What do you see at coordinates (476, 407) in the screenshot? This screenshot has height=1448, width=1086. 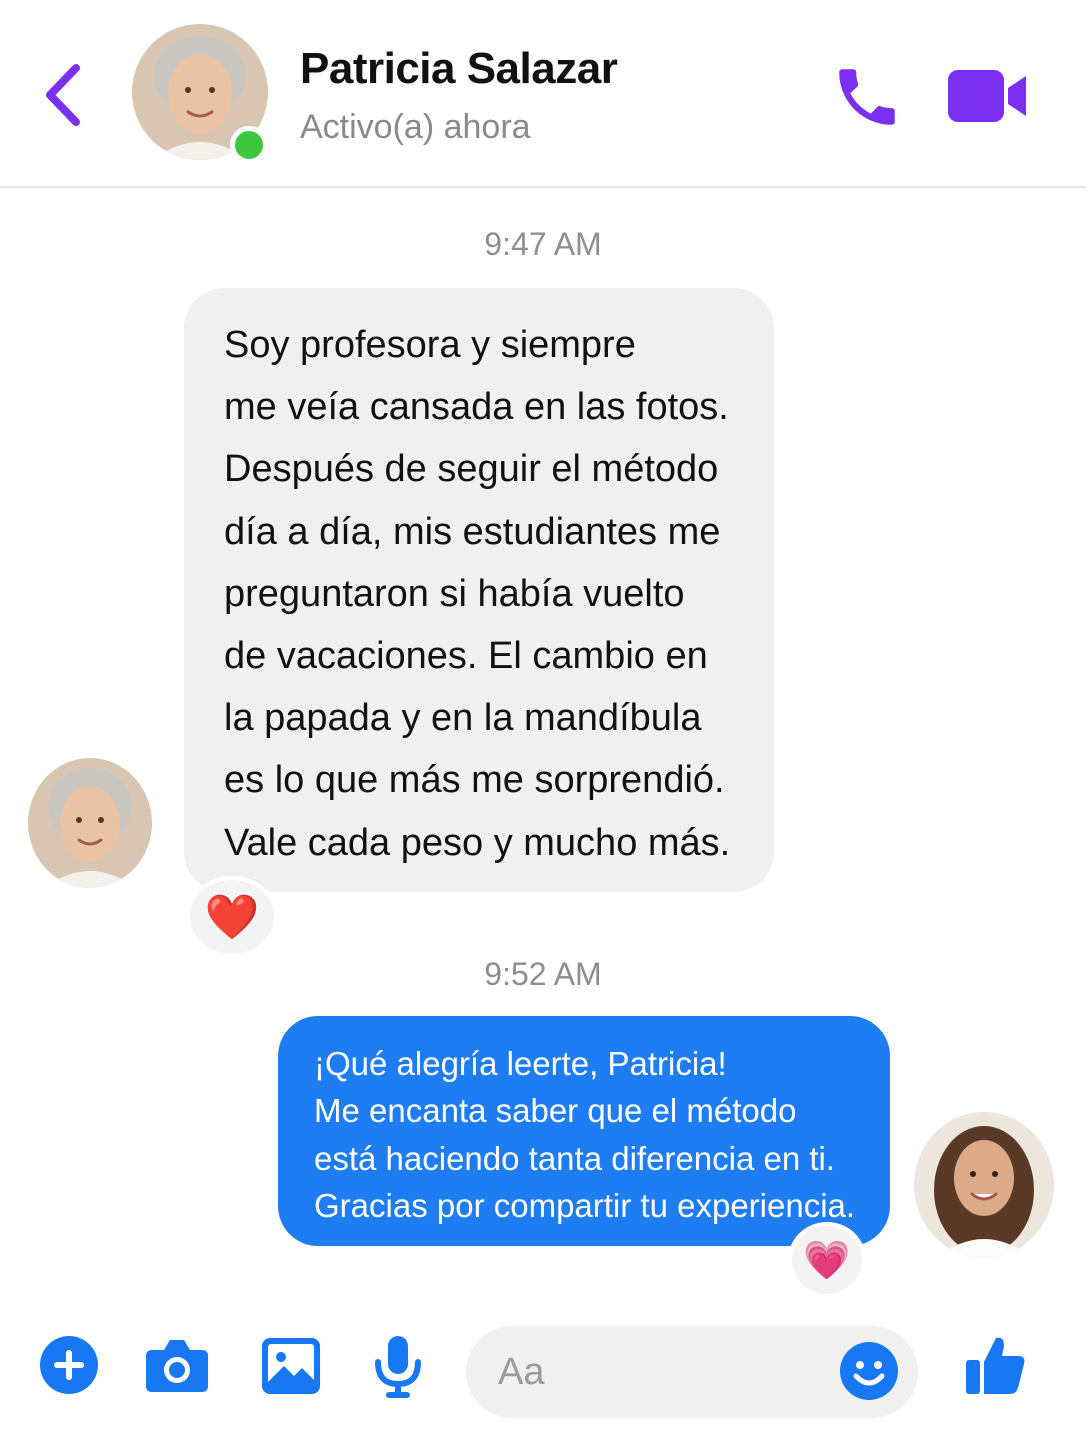 I see `message-line: me veía cansada en las fotos.` at bounding box center [476, 407].